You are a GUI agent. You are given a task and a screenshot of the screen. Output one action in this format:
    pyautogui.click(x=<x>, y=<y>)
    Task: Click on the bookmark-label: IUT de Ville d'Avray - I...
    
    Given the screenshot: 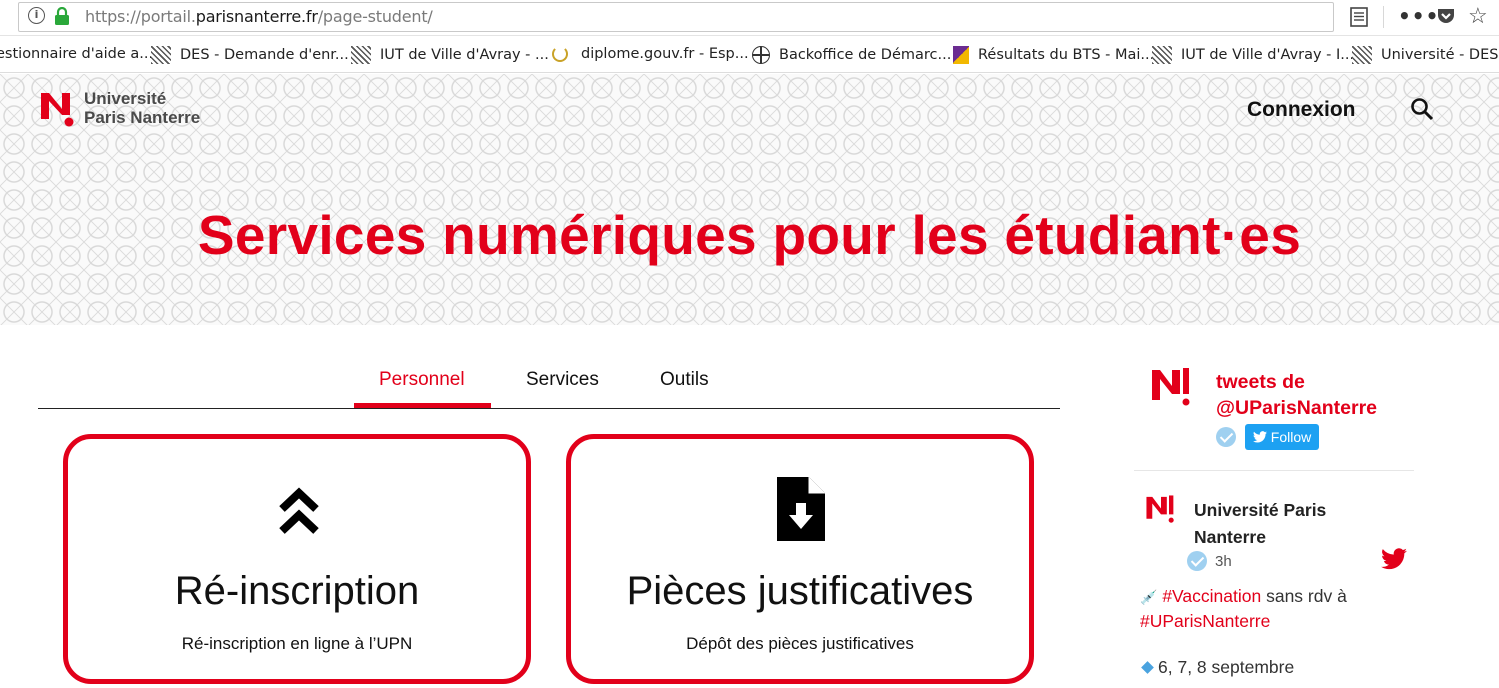 What is the action you would take?
    pyautogui.click(x=1268, y=55)
    